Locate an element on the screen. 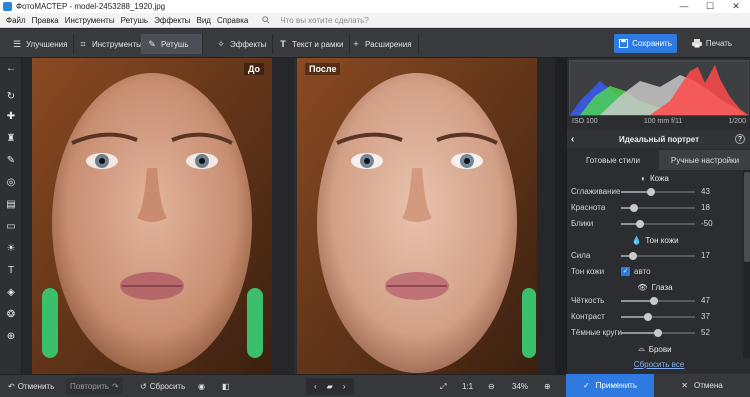  compare-eye-button: ◉ is located at coordinates (201, 386).